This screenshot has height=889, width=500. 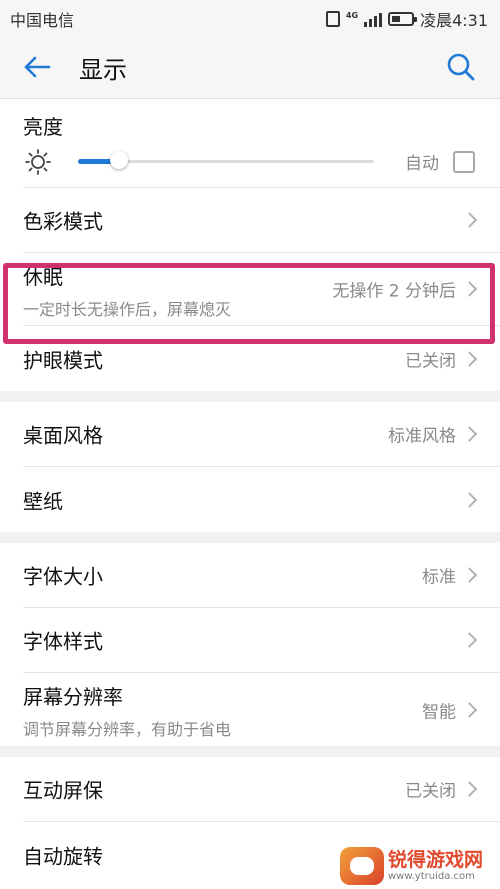 I want to click on wallpaper-row: 壁纸, so click(x=261, y=499).